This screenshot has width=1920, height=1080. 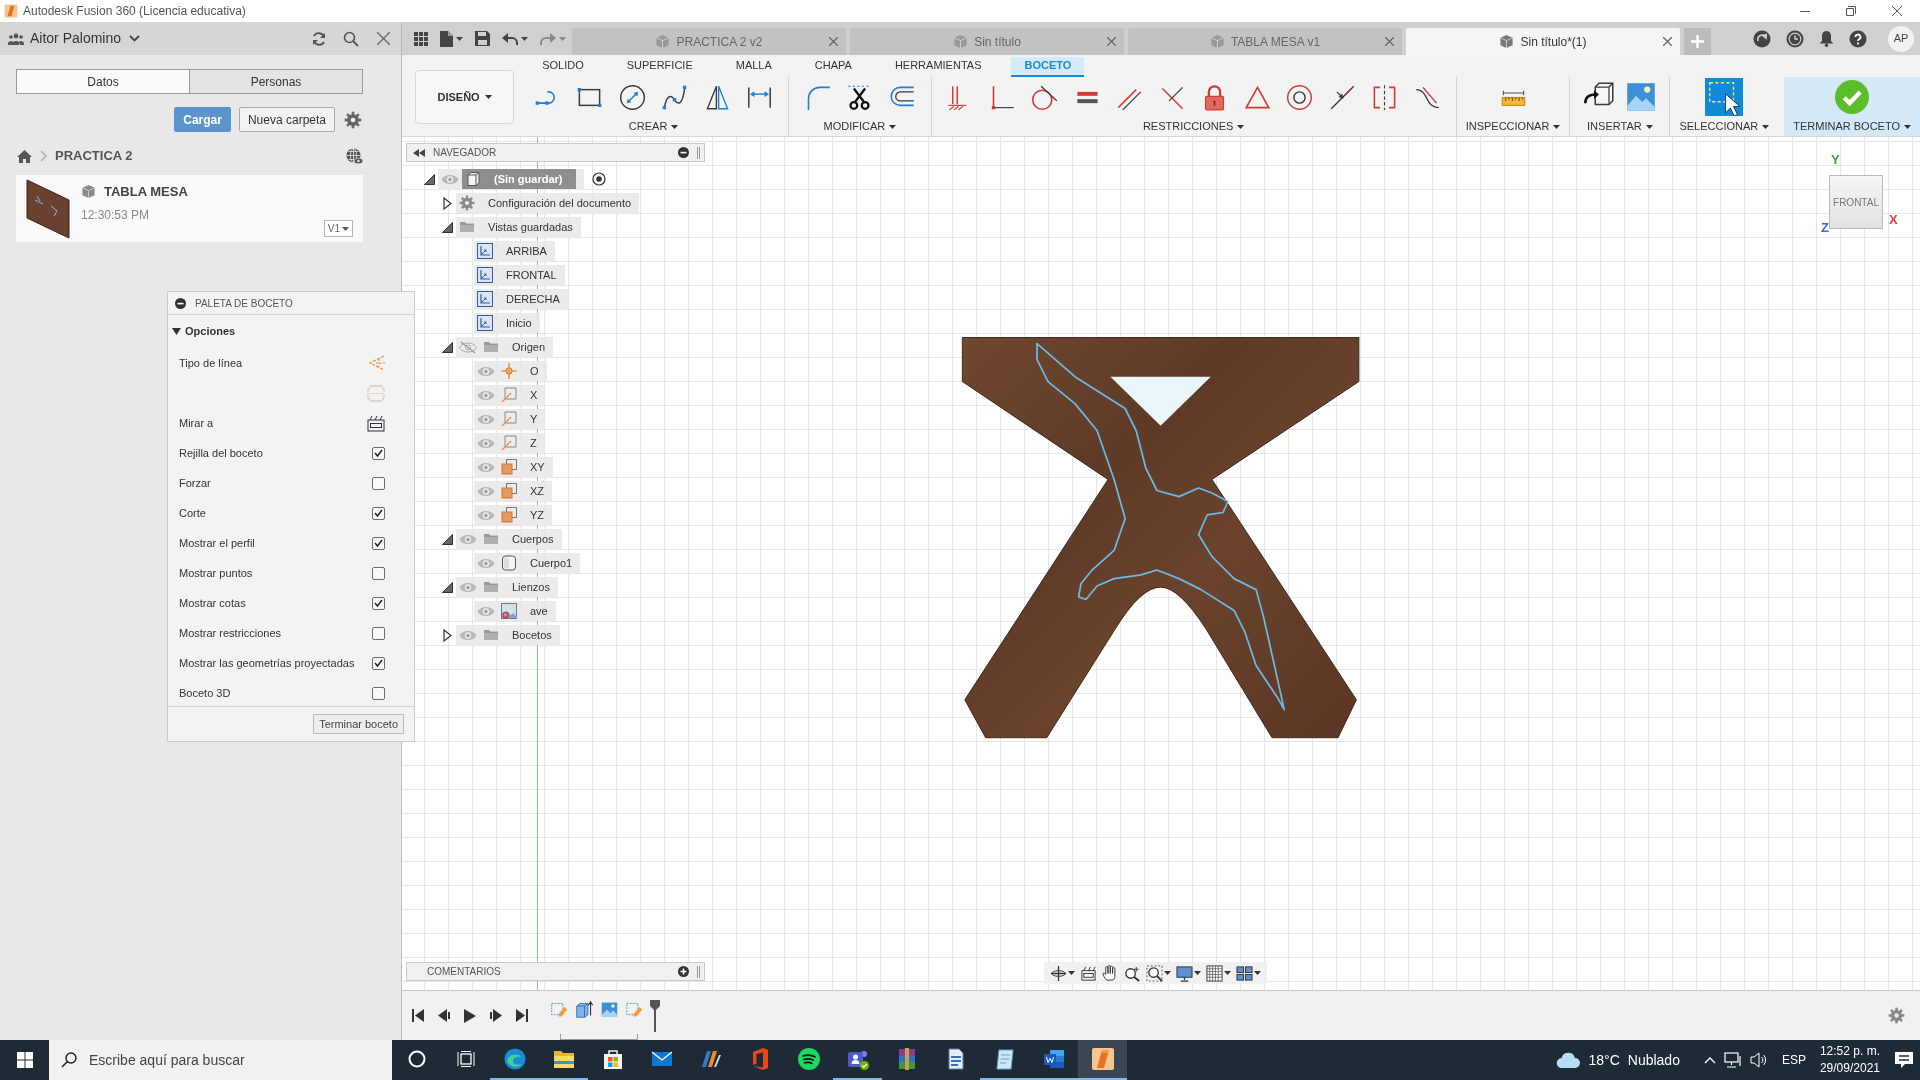 What do you see at coordinates (1758, 1060) in the screenshot?
I see `speaker-icon` at bounding box center [1758, 1060].